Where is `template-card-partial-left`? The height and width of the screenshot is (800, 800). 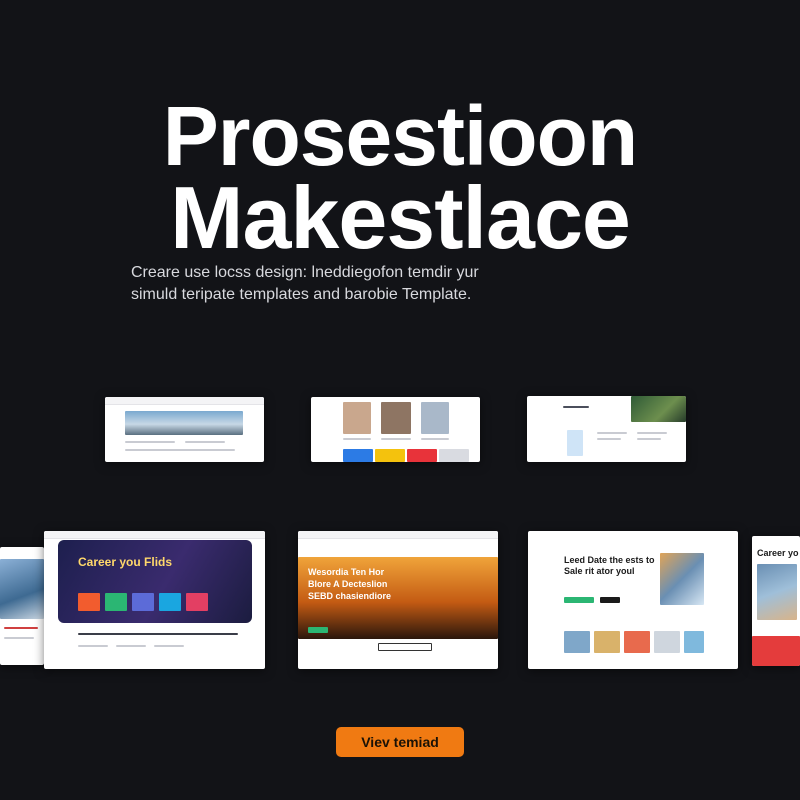
template-card-partial-left is located at coordinates (22, 606).